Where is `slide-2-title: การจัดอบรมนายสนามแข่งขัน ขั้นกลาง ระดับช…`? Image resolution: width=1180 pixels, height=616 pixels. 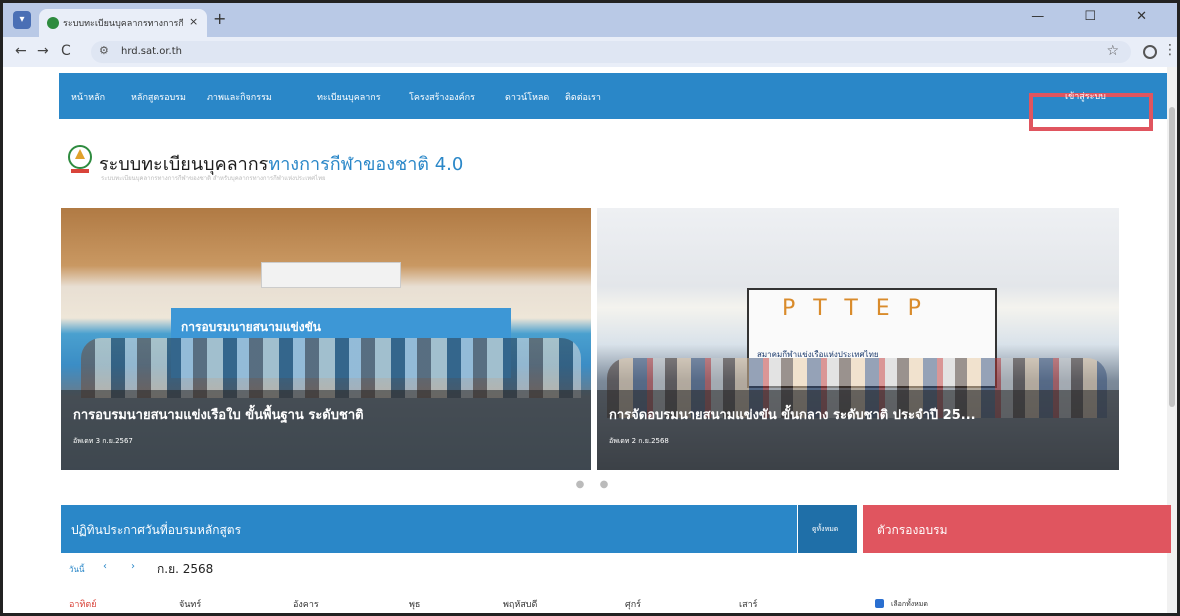 slide-2-title: การจัดอบรมนายสนามแข่งขัน ขั้นกลาง ระดับช… is located at coordinates (792, 414).